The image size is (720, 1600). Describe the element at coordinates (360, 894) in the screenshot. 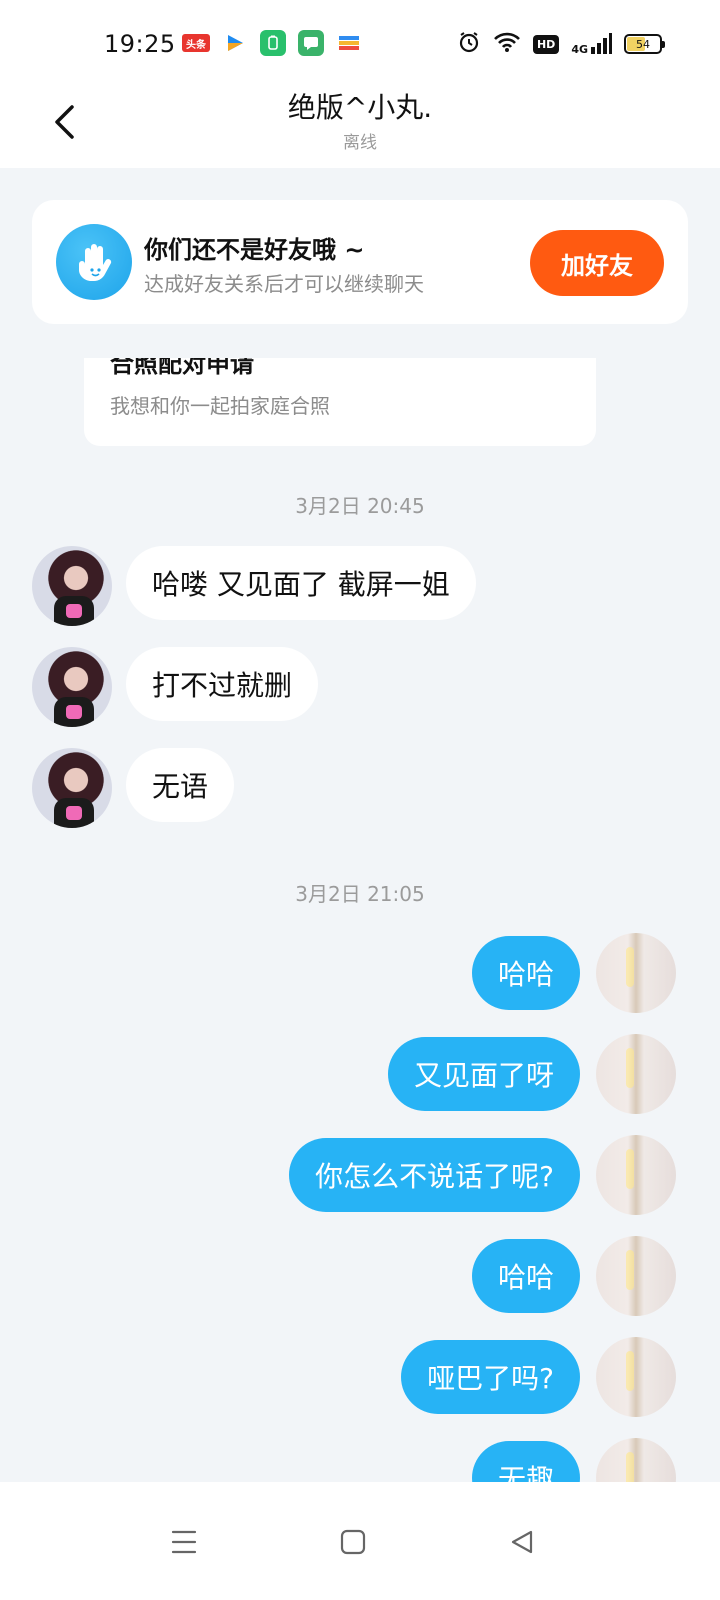

I see `message-timestamp: 3月2日 21:05` at that location.